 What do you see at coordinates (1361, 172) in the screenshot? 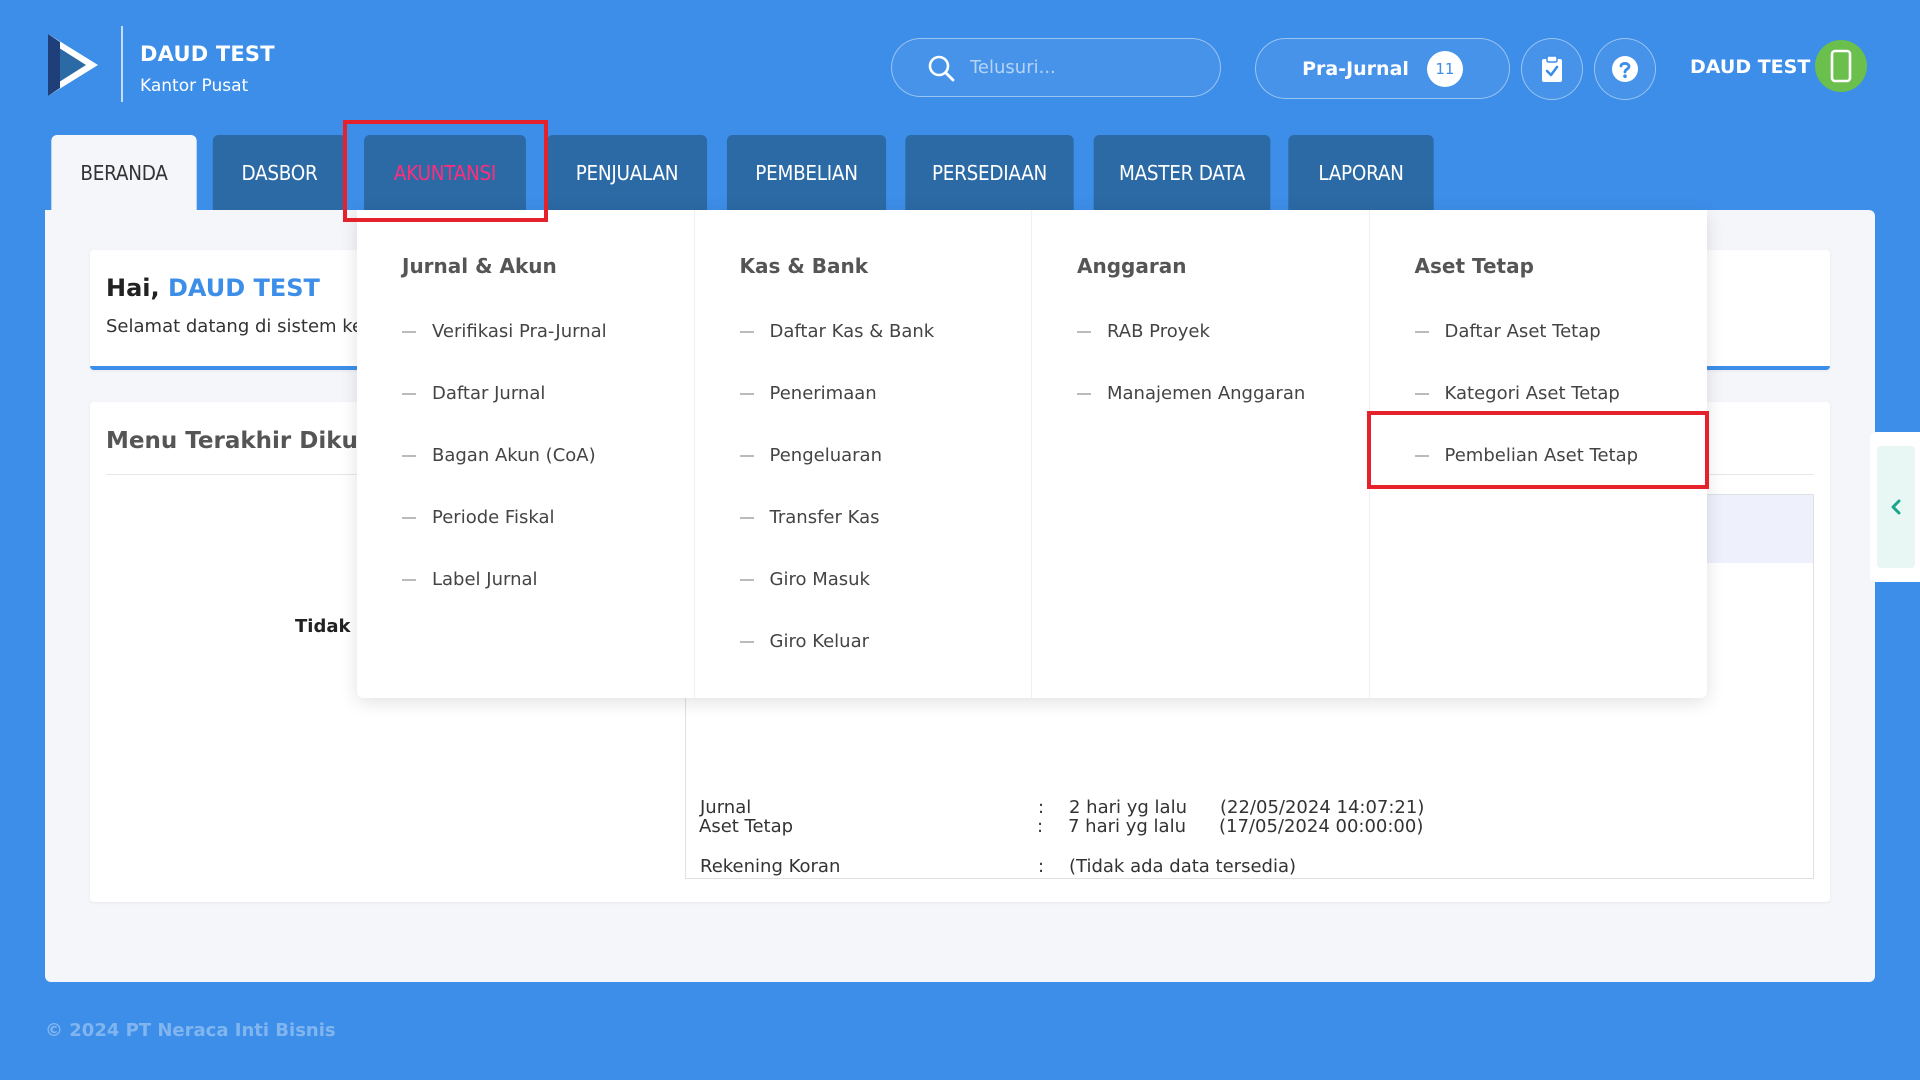
I see `tab-laporan: LAPORAN` at bounding box center [1361, 172].